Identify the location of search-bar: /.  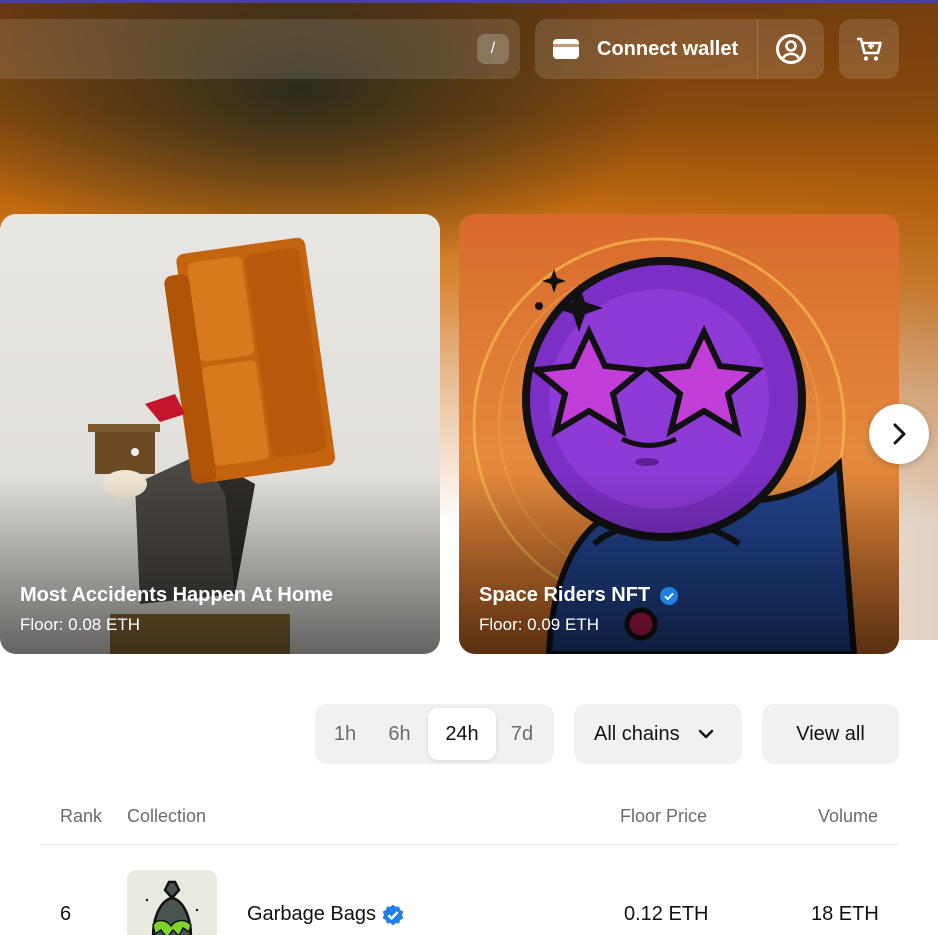
(260, 49).